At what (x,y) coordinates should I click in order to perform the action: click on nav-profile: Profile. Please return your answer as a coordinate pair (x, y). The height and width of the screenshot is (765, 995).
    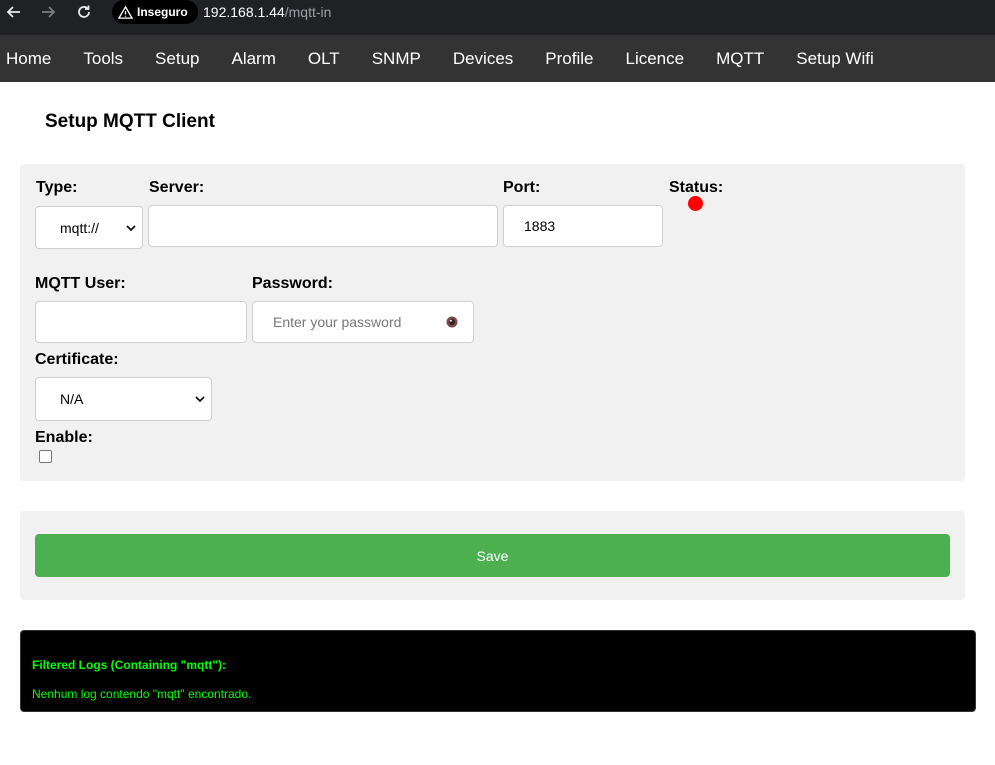
    Looking at the image, I should click on (569, 59).